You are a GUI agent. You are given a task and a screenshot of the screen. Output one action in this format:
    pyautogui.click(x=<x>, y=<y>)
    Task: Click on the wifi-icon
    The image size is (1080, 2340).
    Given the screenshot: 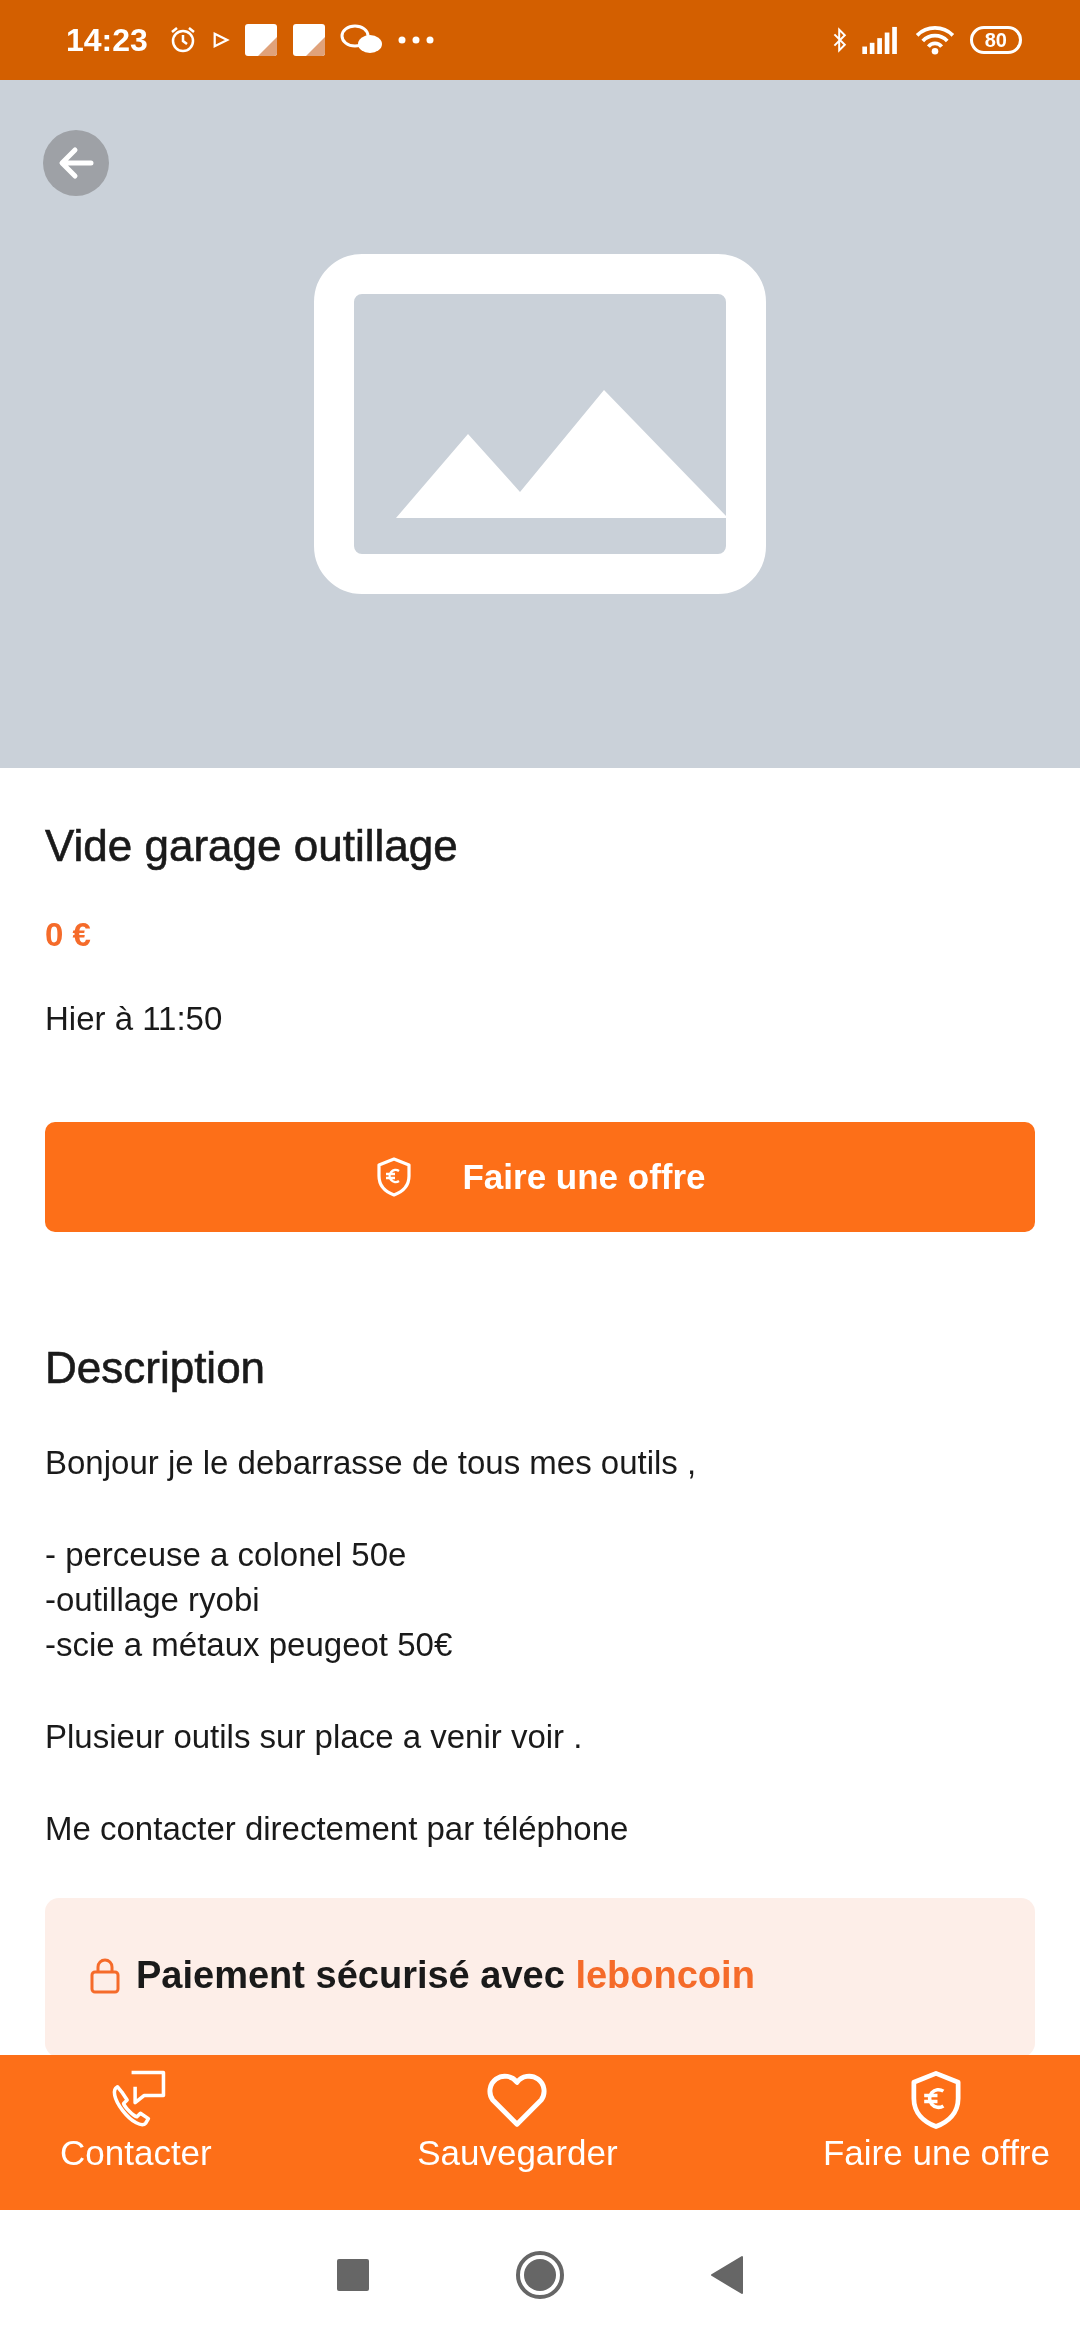 What is the action you would take?
    pyautogui.click(x=934, y=40)
    